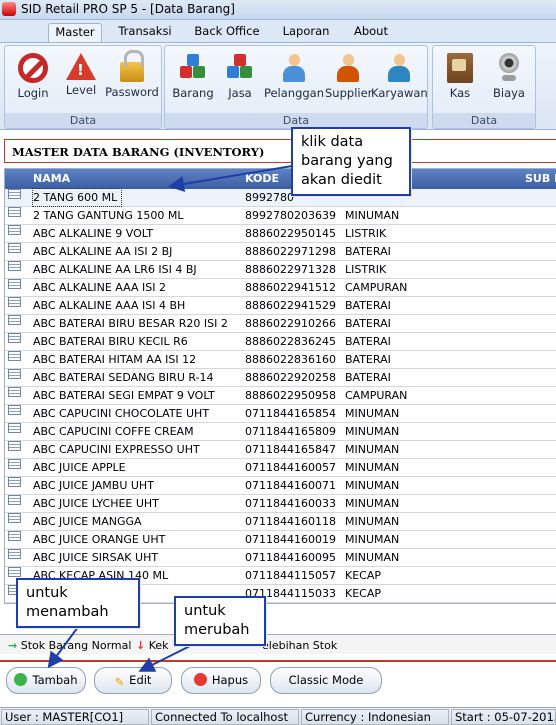  I want to click on annotation-arrow-edit-hint, so click(230, 178).